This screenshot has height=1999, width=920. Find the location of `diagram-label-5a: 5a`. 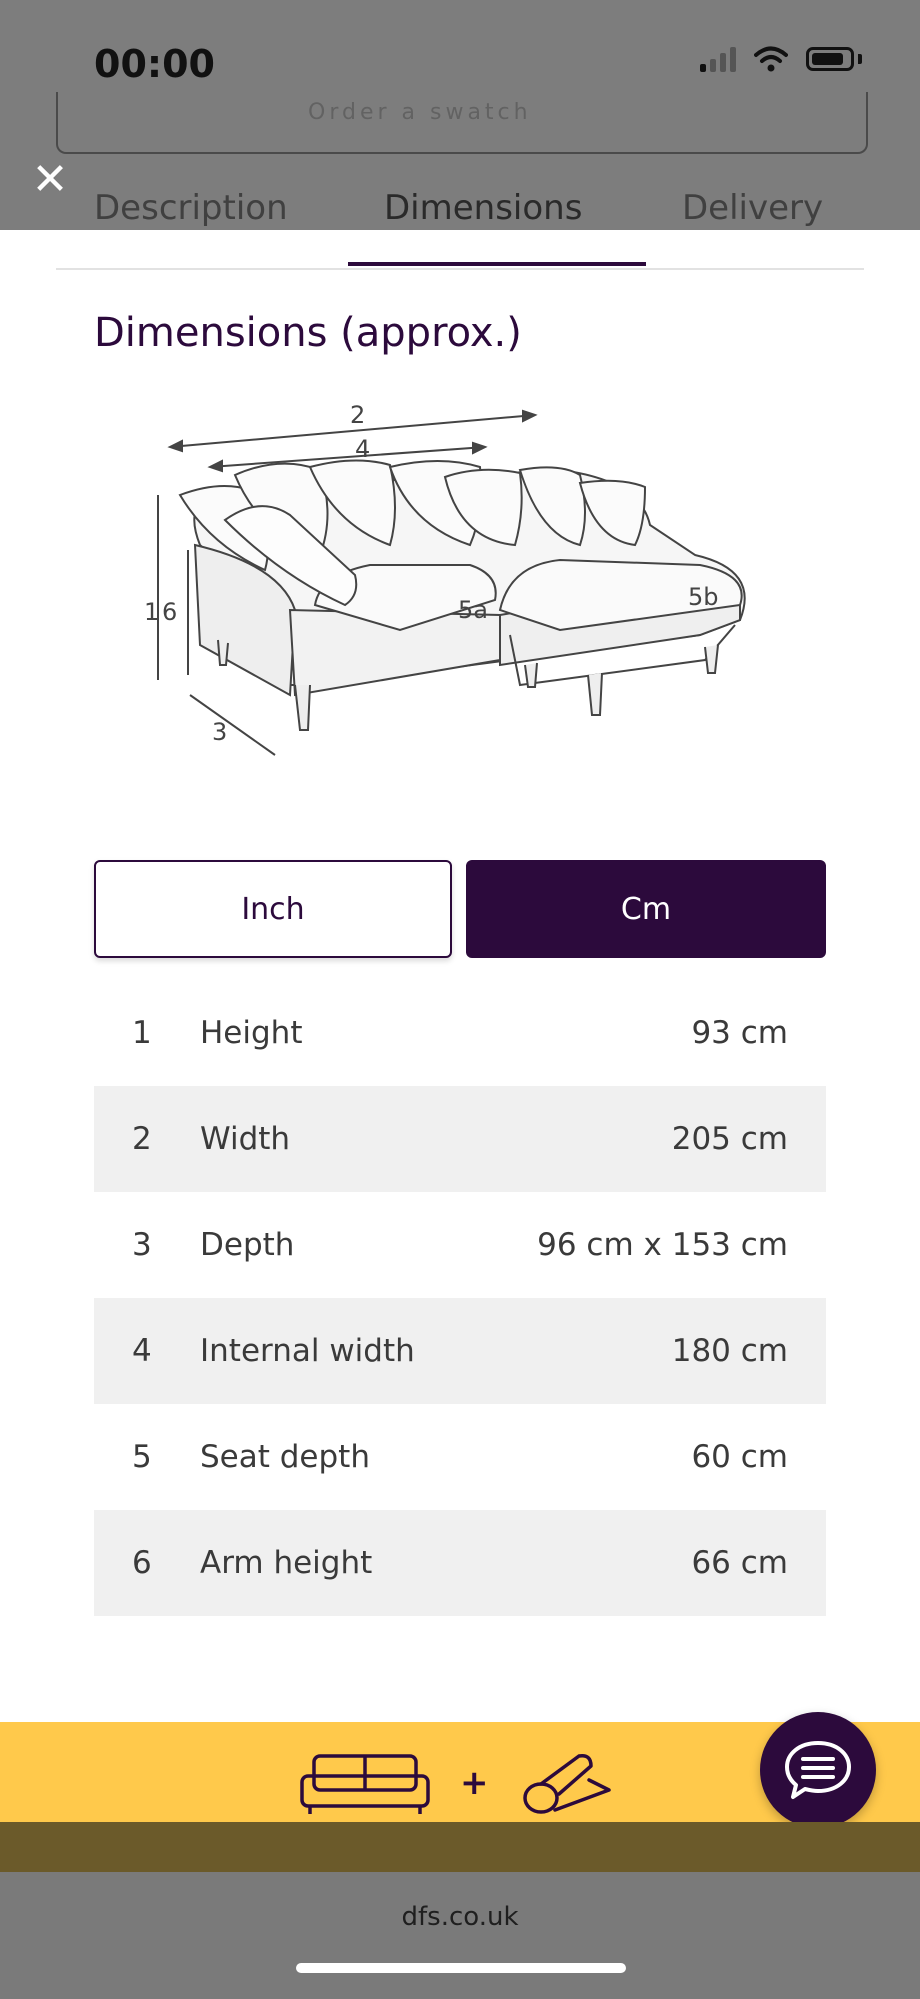

diagram-label-5a: 5a is located at coordinates (473, 610).